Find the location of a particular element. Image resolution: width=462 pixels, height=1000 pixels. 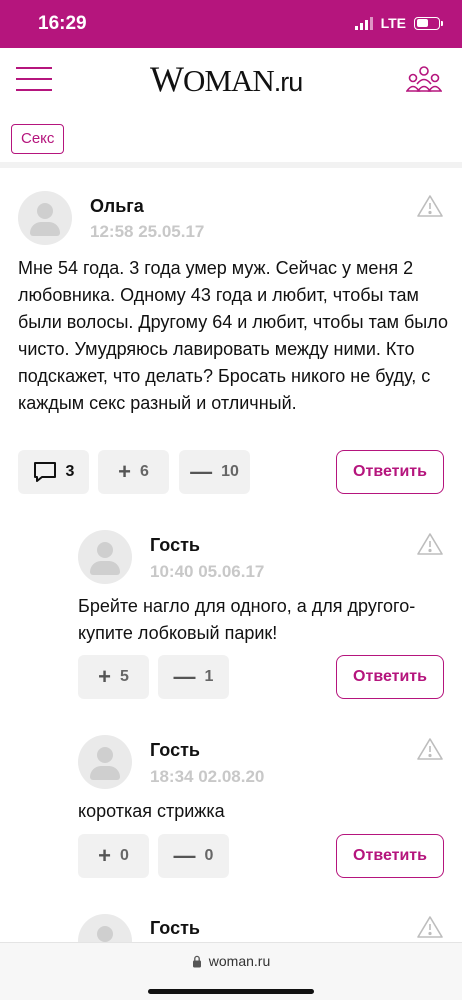

like-button: + 0 is located at coordinates (113, 856).